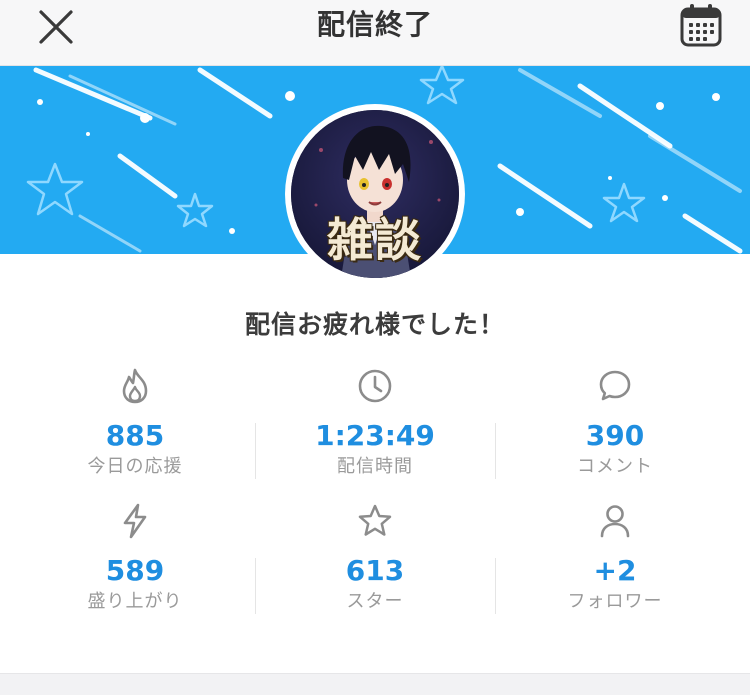 This screenshot has width=750, height=695. What do you see at coordinates (615, 385) in the screenshot?
I see `comment-icon` at bounding box center [615, 385].